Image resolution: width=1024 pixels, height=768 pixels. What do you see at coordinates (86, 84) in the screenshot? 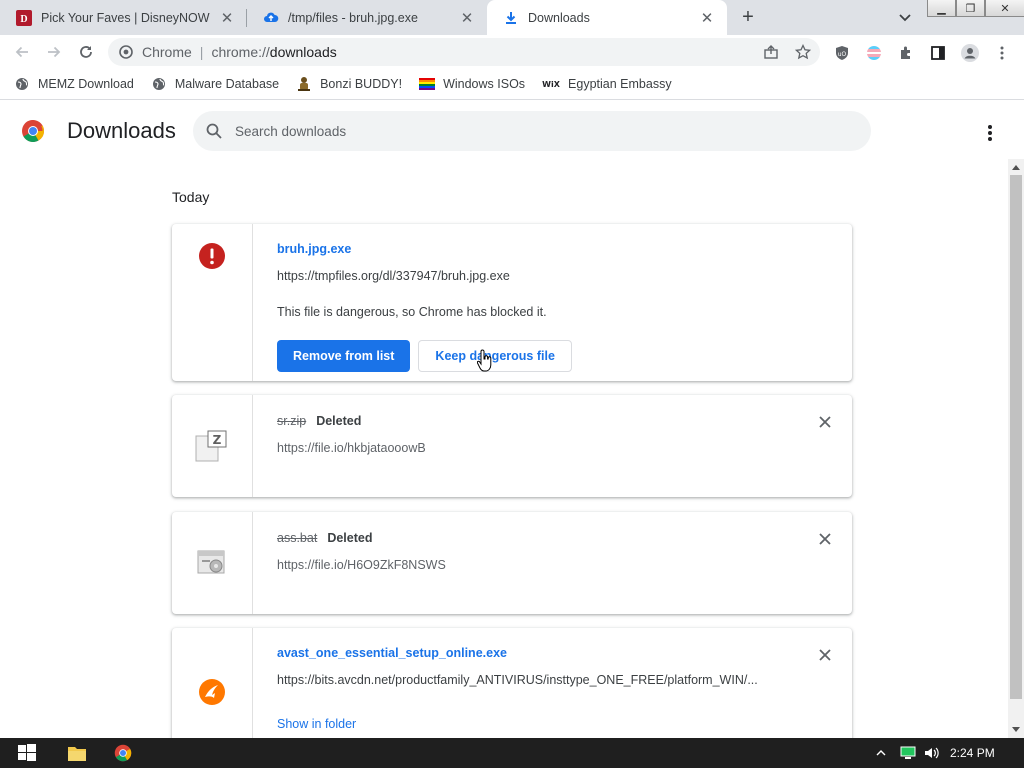
I see `bookmark-label: MEMZ Download` at bounding box center [86, 84].